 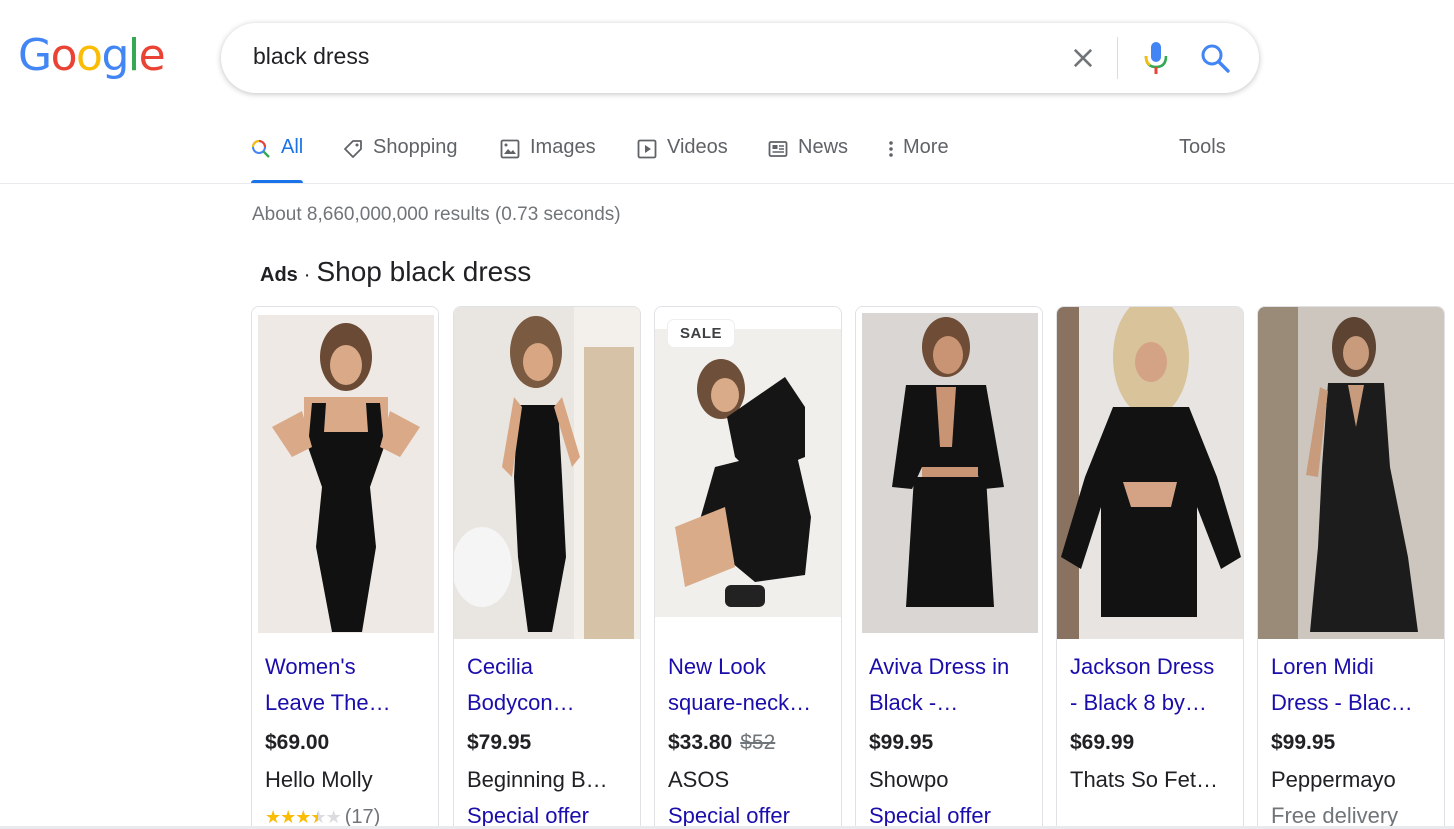 I want to click on google-logo: Google, so click(x=92, y=55).